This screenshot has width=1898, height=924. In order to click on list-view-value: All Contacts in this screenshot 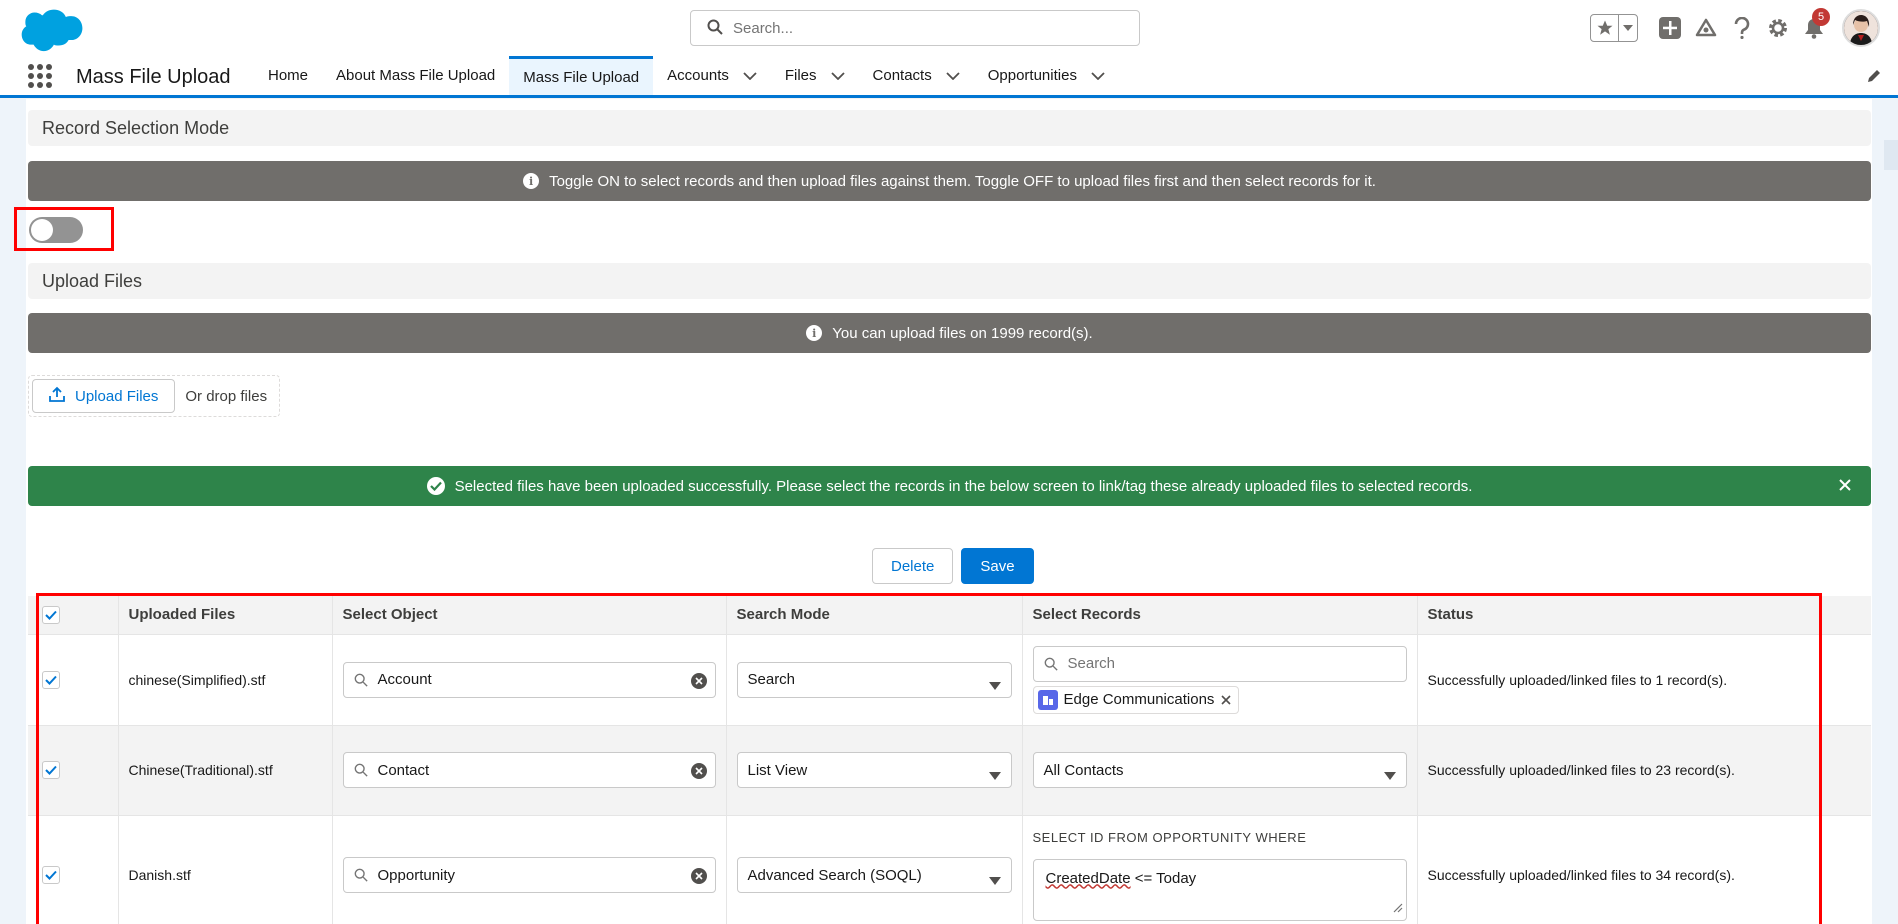, I will do `click(1083, 770)`.